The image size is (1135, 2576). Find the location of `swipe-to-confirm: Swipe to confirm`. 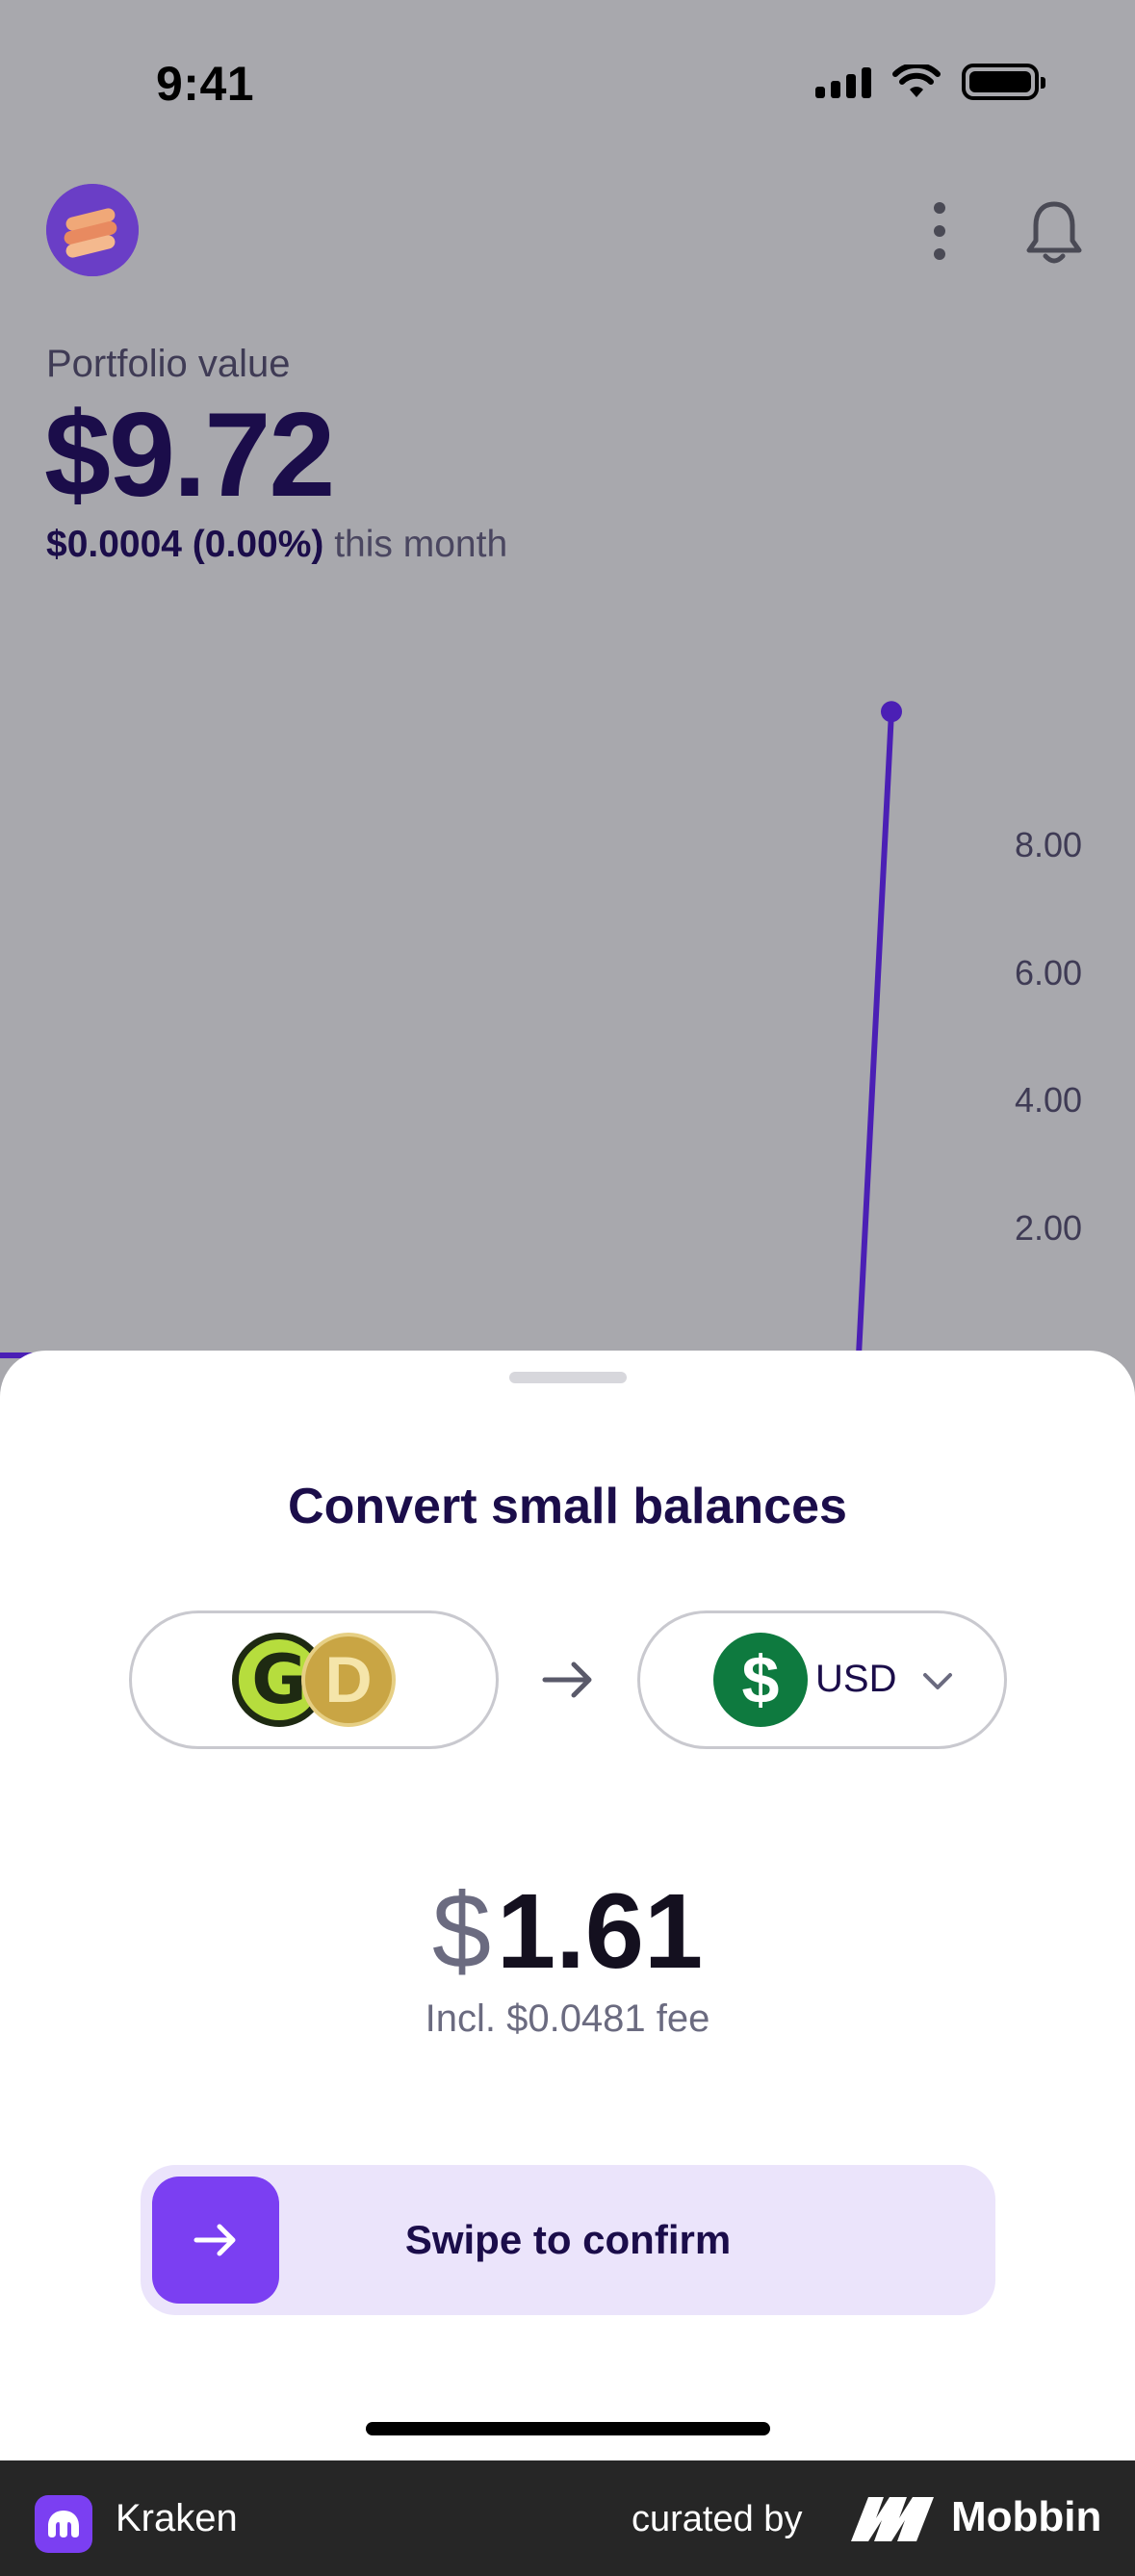

swipe-to-confirm: Swipe to confirm is located at coordinates (568, 2240).